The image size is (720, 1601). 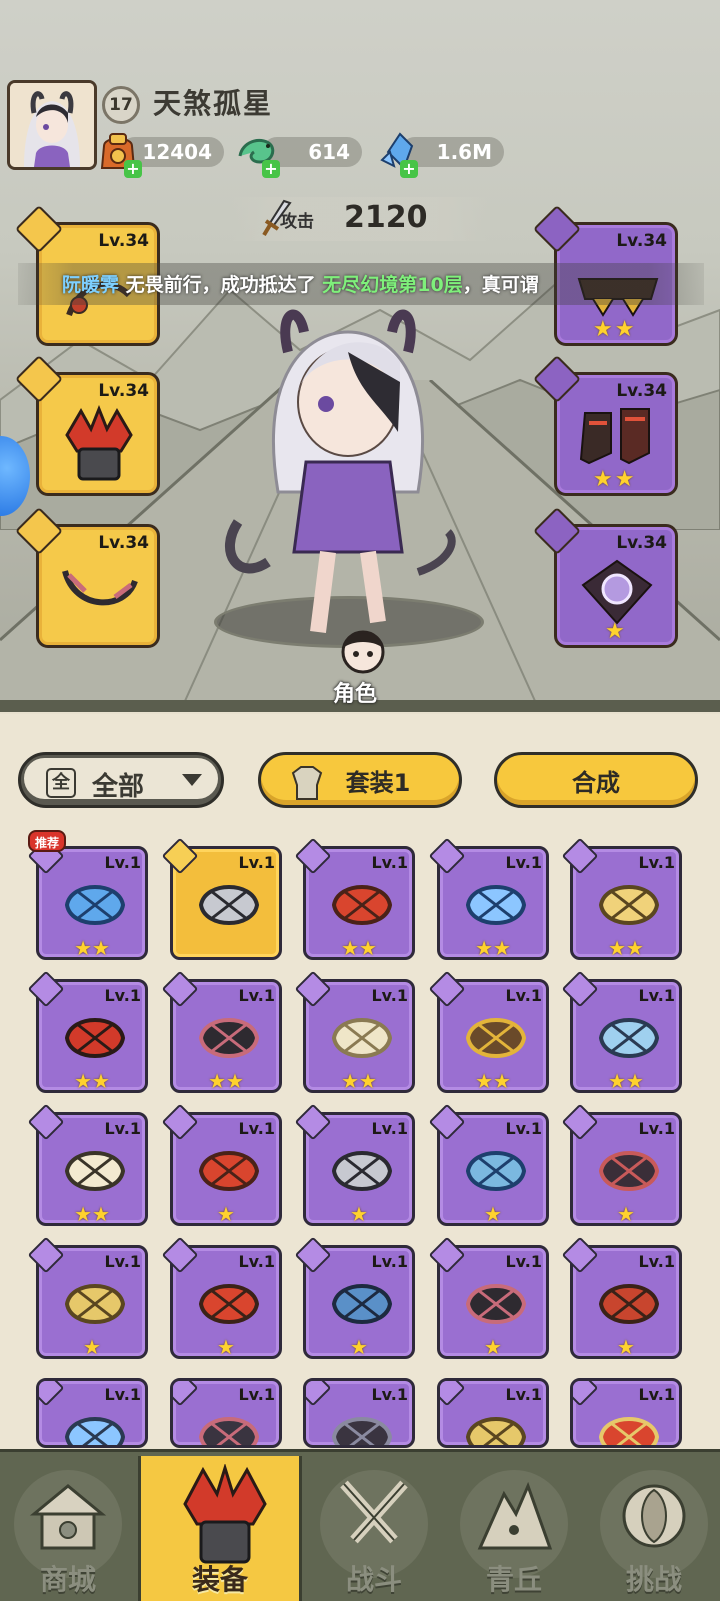 What do you see at coordinates (616, 434) in the screenshot?
I see `equip-slot-boots: Lv.34 ★ ★` at bounding box center [616, 434].